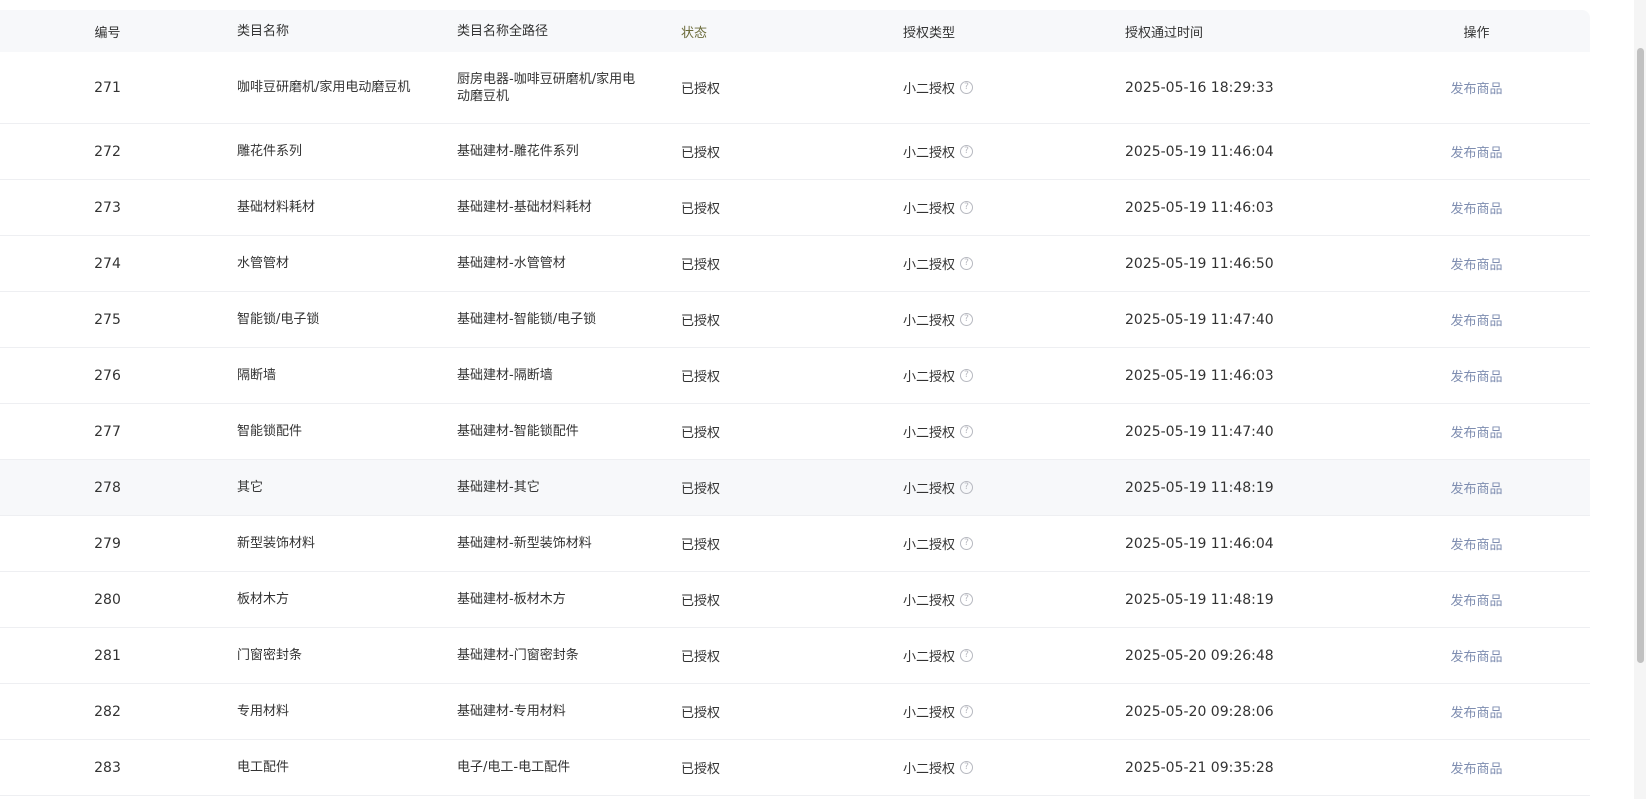 Image resolution: width=1646 pixels, height=799 pixels. Describe the element at coordinates (1199, 767) in the screenshot. I see `cell-auth-time: 2025-05-21 09:35:28` at that location.